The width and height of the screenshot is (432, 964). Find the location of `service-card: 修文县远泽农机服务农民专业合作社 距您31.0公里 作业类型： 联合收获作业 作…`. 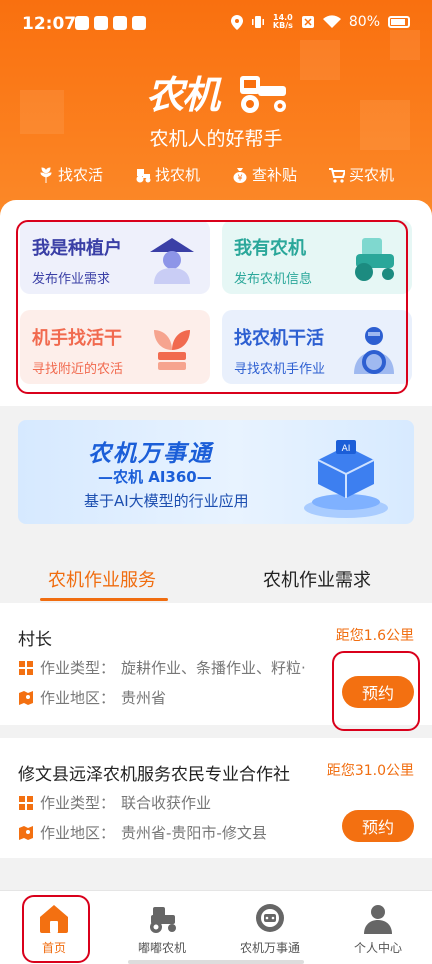

service-card: 修文县远泽农机服务农民专业合作社 距您31.0公里 作业类型： 联合收获作业 作… is located at coordinates (216, 798).